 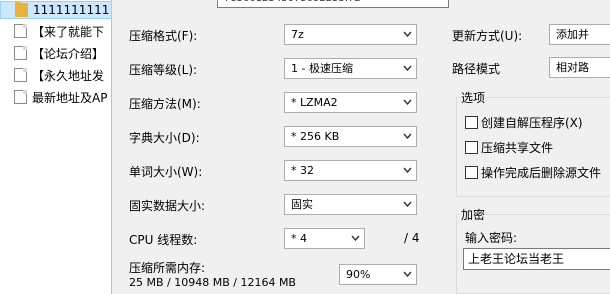 I want to click on file-row-folder: 1111111111, so click(x=56, y=10).